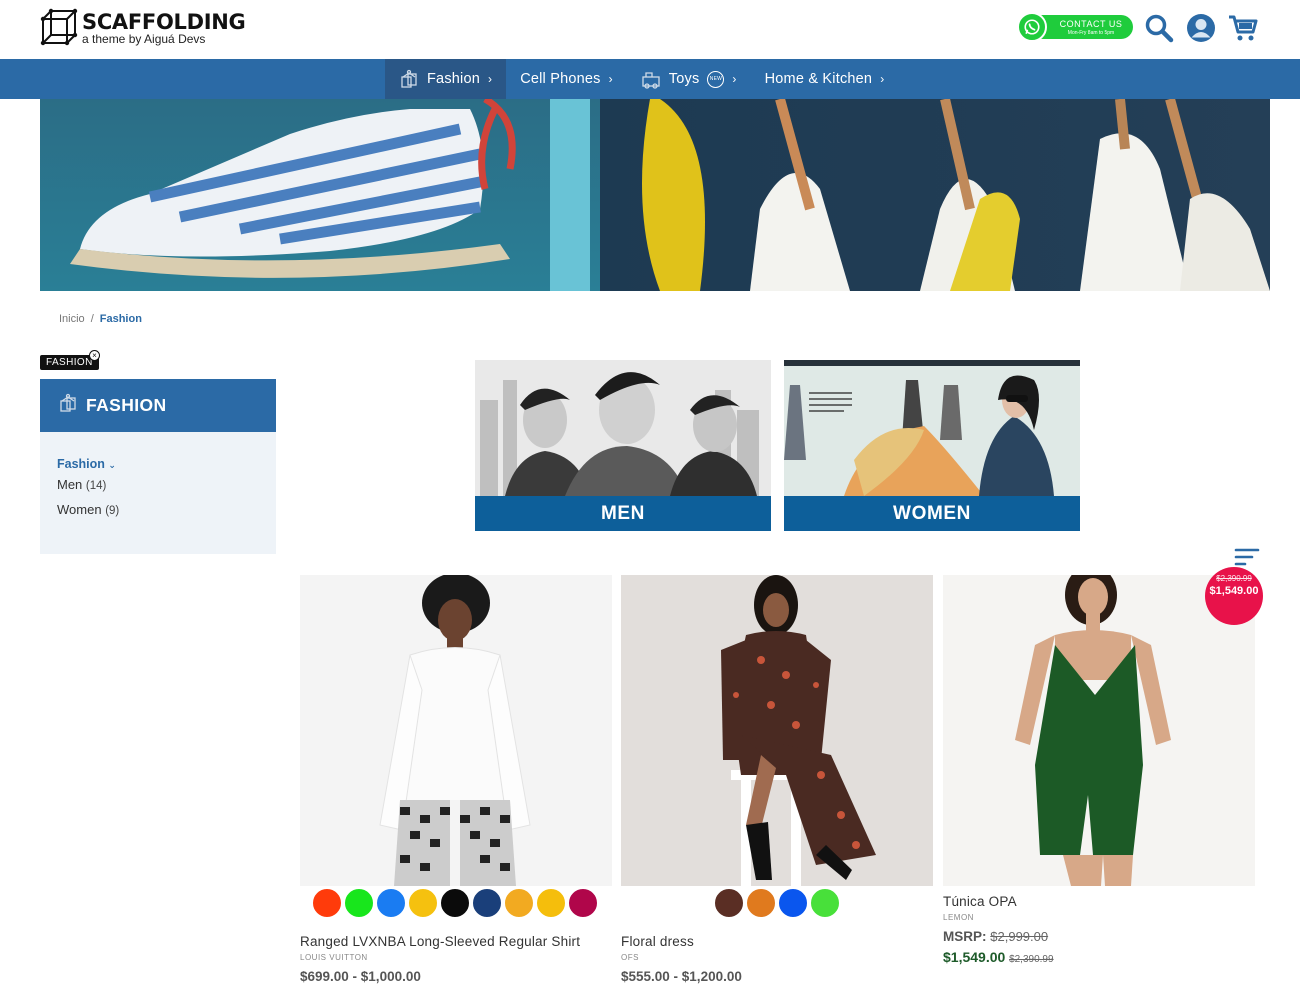 This screenshot has width=1300, height=996. Describe the element at coordinates (1031, 959) in the screenshot. I see `old-price: $2,390.99` at that location.